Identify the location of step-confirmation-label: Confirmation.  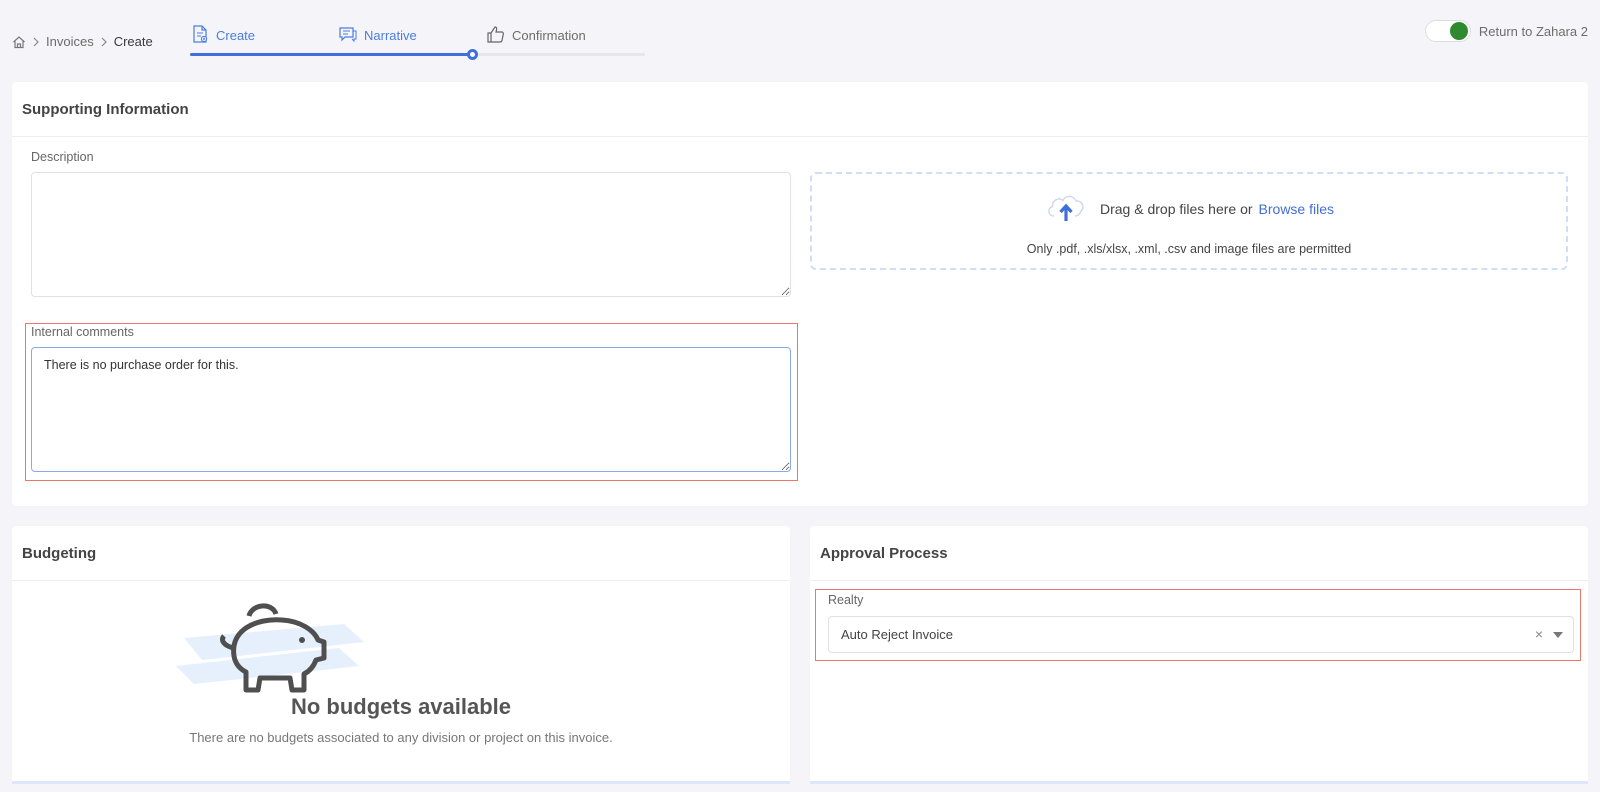
(549, 35).